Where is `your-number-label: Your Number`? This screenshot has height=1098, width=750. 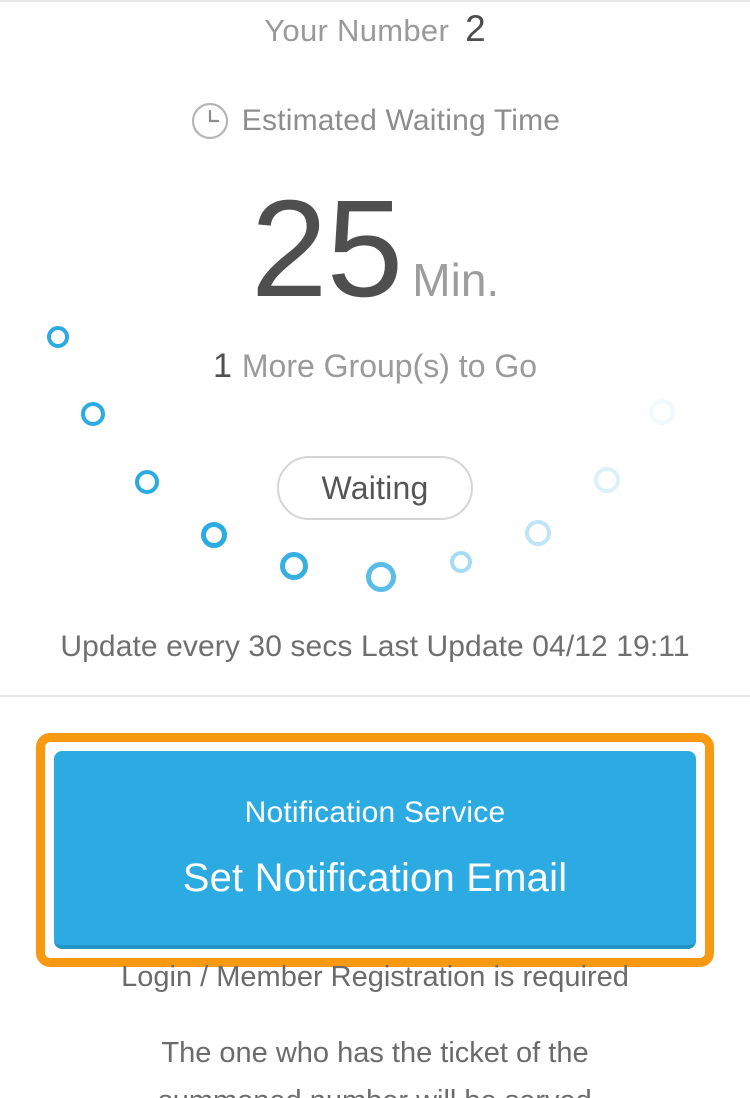 your-number-label: Your Number is located at coordinates (357, 30).